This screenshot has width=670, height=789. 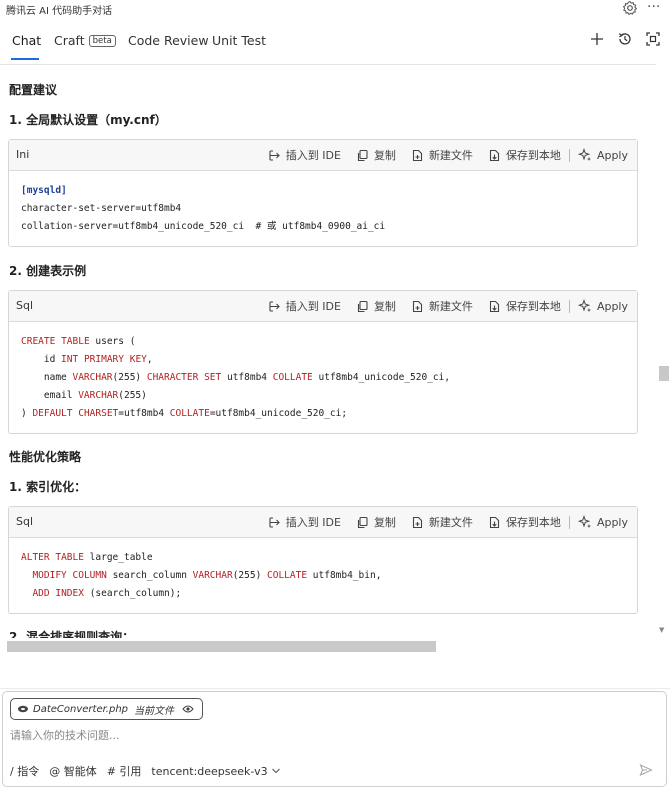 I want to click on heading-config: 配置建议, so click(x=33, y=90).